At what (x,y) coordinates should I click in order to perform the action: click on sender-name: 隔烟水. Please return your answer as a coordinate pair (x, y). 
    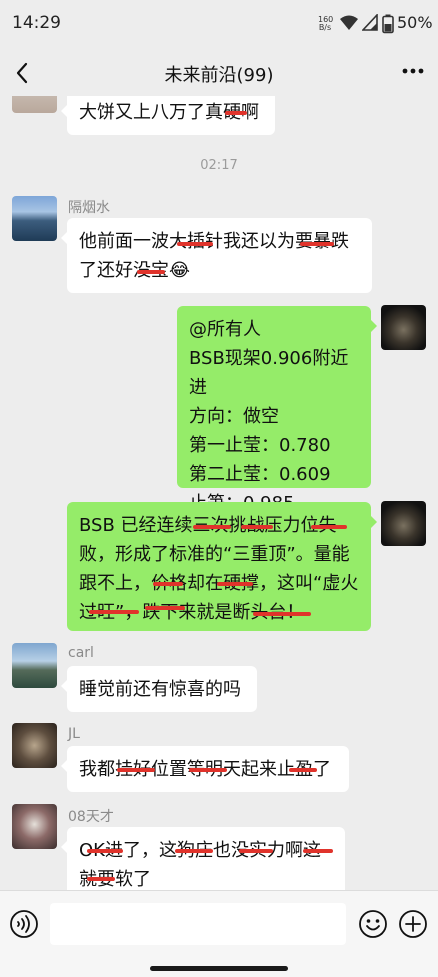
    Looking at the image, I should click on (89, 208).